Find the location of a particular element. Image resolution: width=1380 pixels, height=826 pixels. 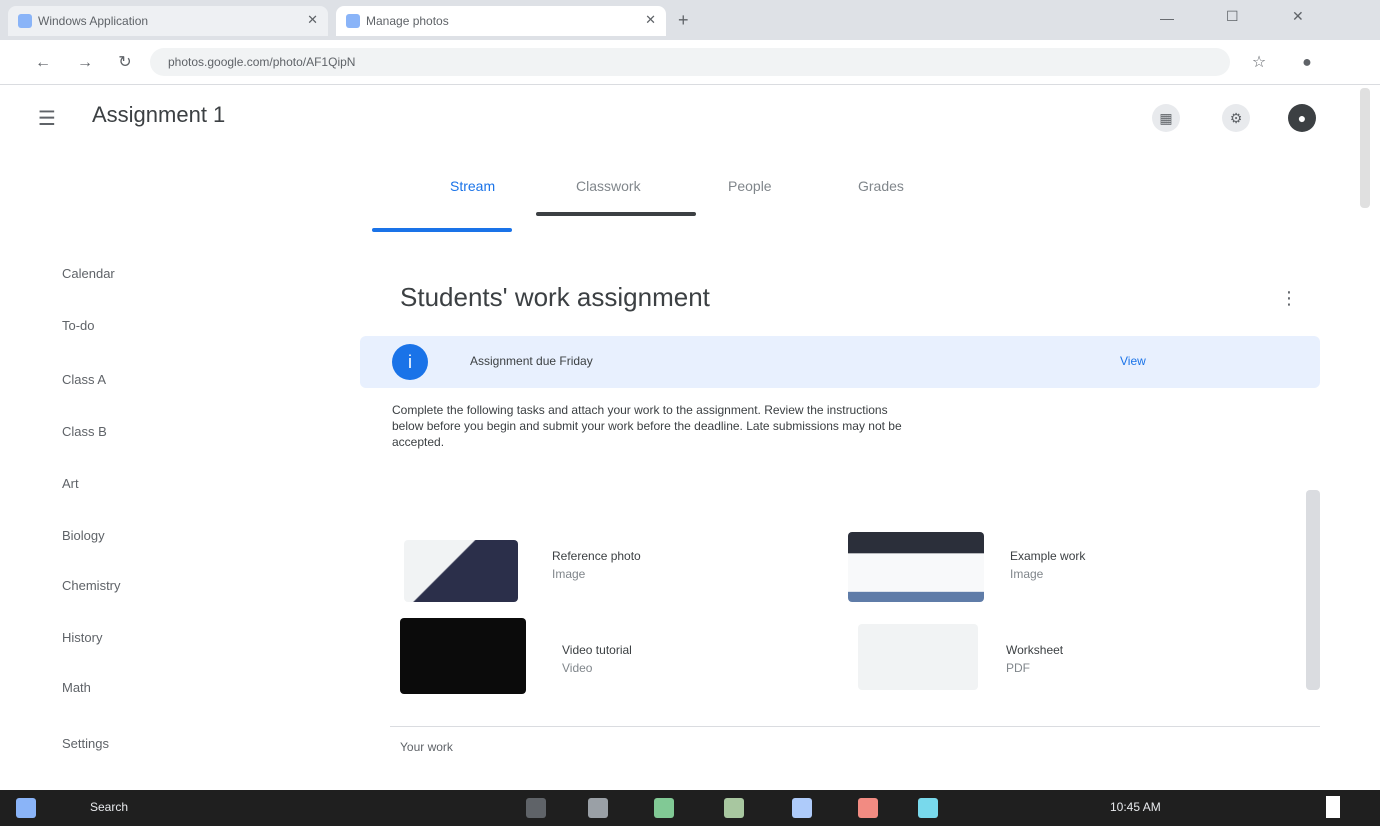

back-icon: ← is located at coordinates (43, 63).